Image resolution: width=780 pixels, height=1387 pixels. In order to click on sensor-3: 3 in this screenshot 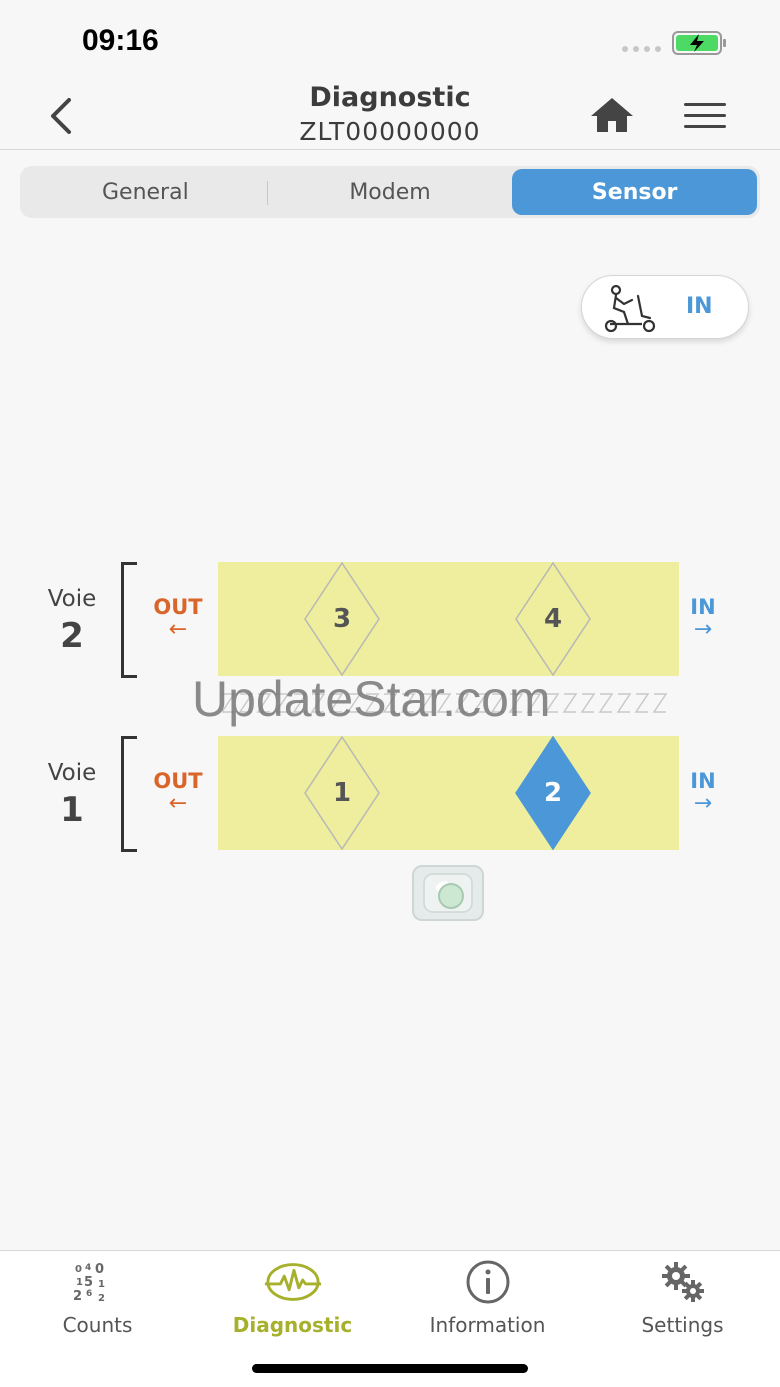, I will do `click(342, 619)`.